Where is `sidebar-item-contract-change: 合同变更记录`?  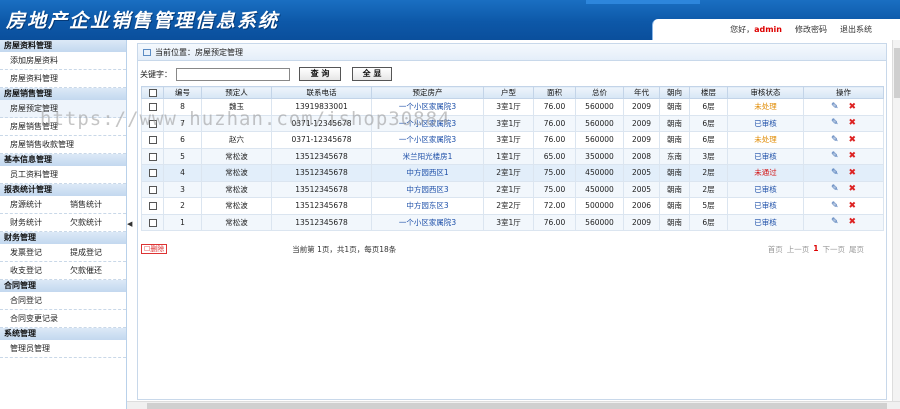
sidebar-item-contract-change: 合同变更记录 is located at coordinates (63, 319).